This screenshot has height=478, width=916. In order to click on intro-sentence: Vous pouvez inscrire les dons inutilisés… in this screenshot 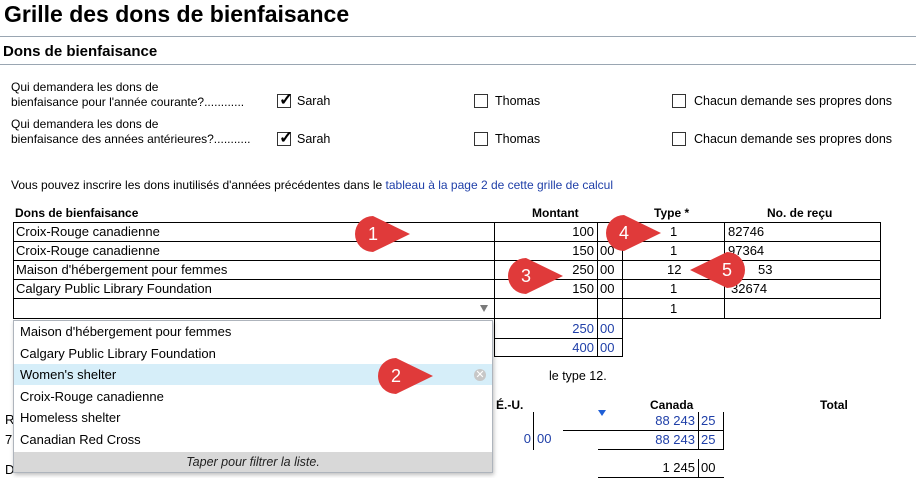, I will do `click(198, 185)`.